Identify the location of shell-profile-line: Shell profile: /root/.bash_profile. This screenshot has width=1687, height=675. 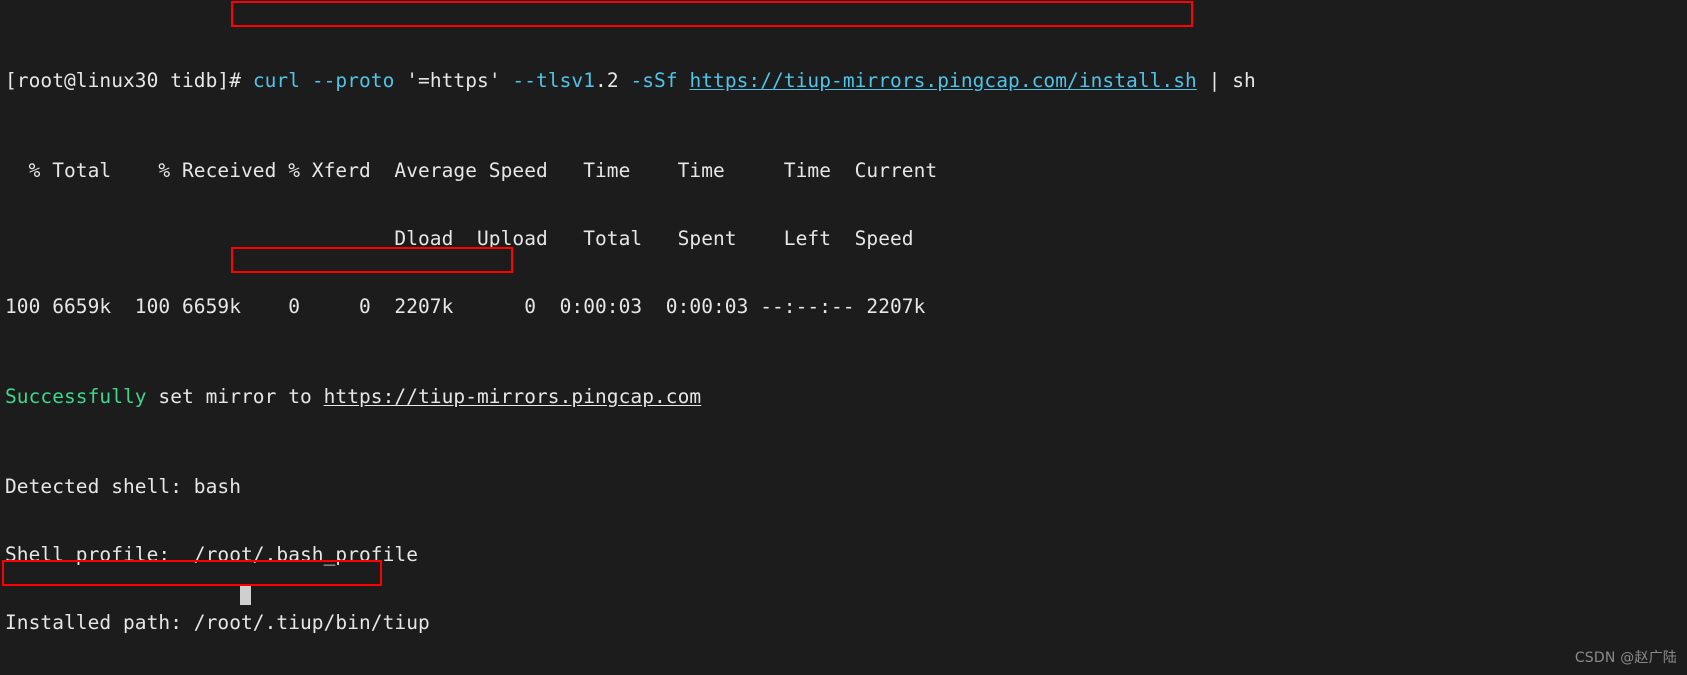
(211, 555).